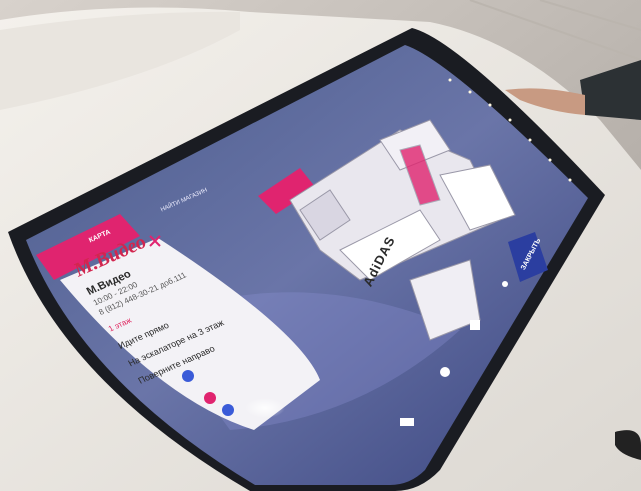 Image resolution: width=641 pixels, height=491 pixels. Describe the element at coordinates (210, 398) in the screenshot. I see `step-2-dot` at that location.